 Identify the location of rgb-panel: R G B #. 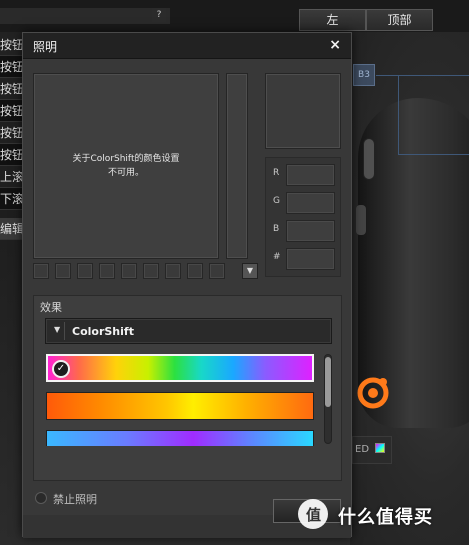
(303, 217).